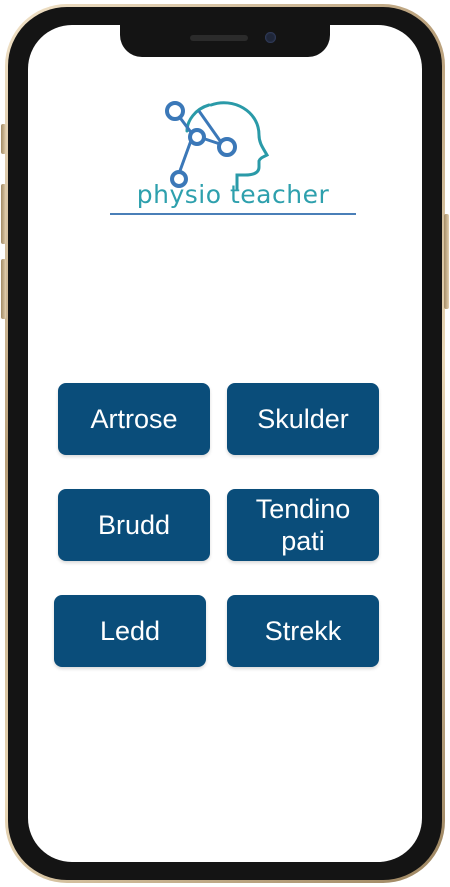 Image resolution: width=450 pixels, height=887 pixels. Describe the element at coordinates (303, 419) in the screenshot. I see `topic-button-skulder: Skulder` at that location.